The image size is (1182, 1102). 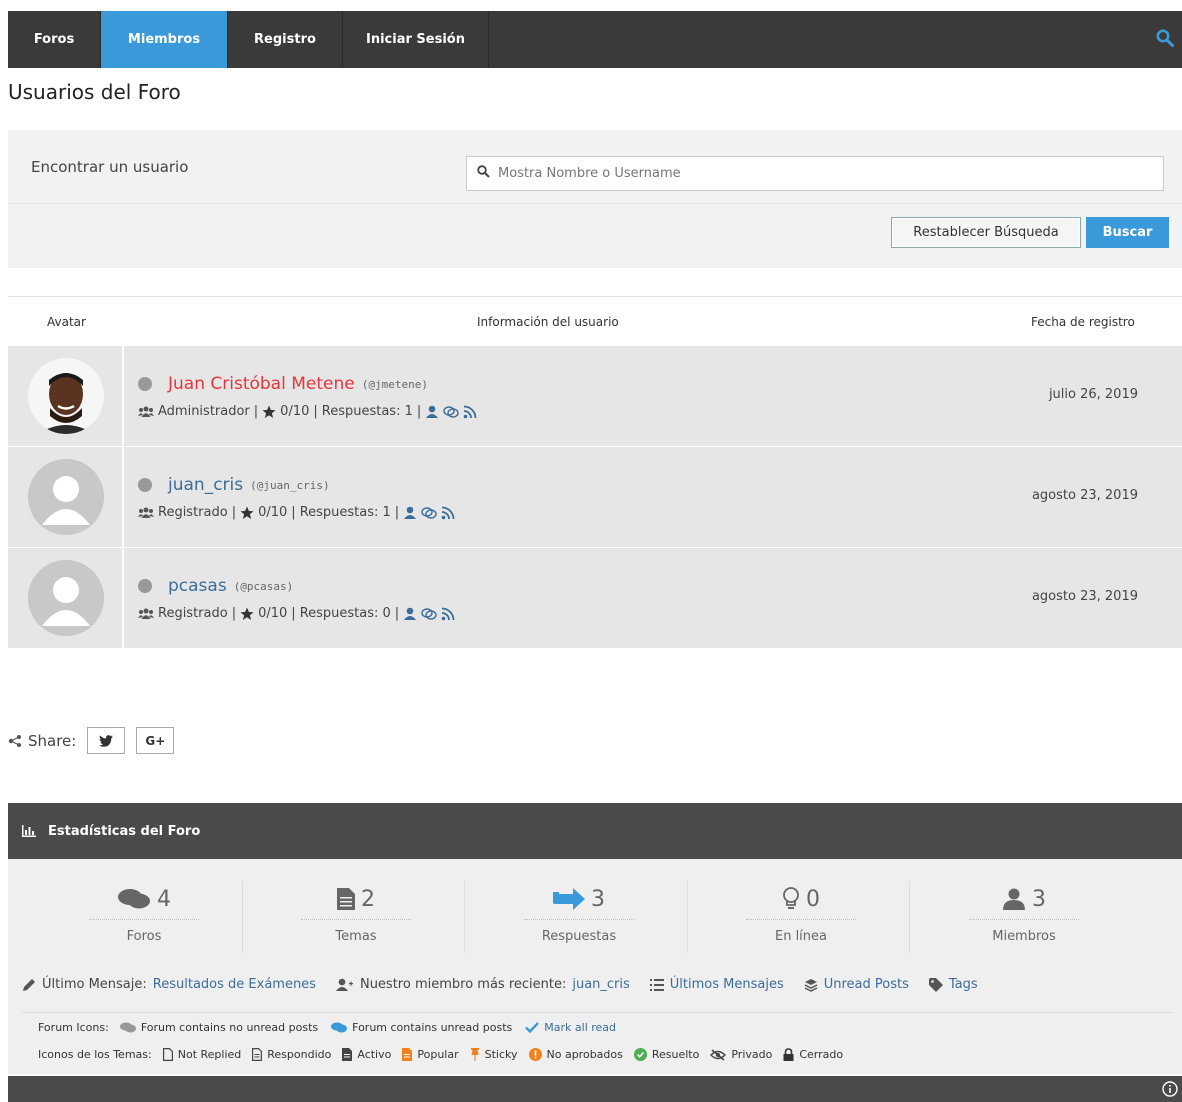 What do you see at coordinates (261, 384) in the screenshot?
I see `user-name-link: Juan Cristóbal Metene` at bounding box center [261, 384].